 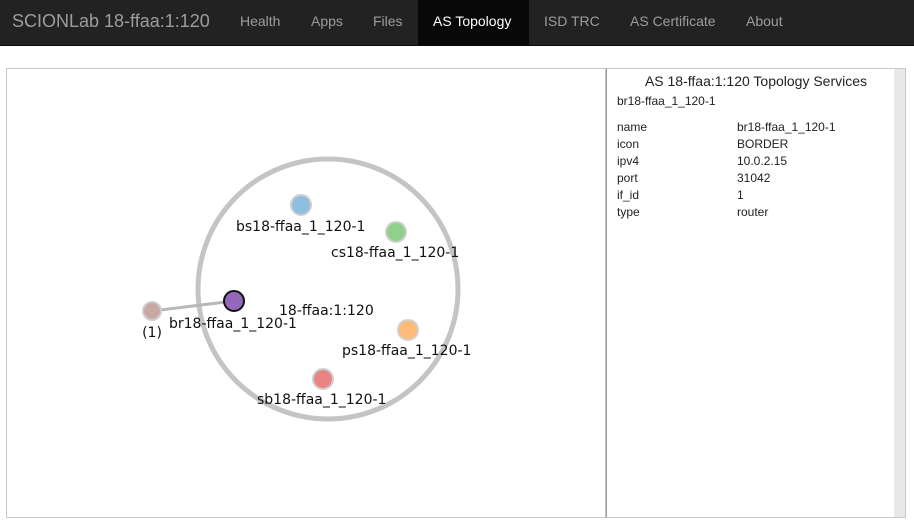 What do you see at coordinates (786, 127) in the screenshot?
I see `property-value: br18-ffaa_1_120-1` at bounding box center [786, 127].